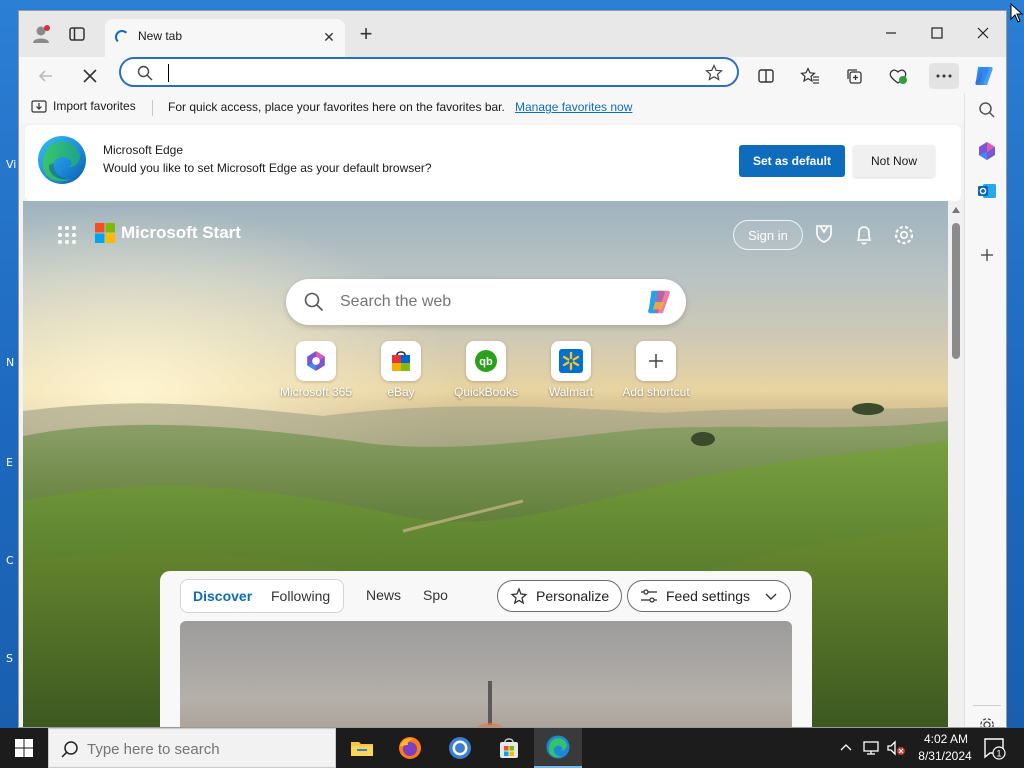 This screenshot has width=1024, height=768. I want to click on mouse-cursor-icon, so click(1017, 13).